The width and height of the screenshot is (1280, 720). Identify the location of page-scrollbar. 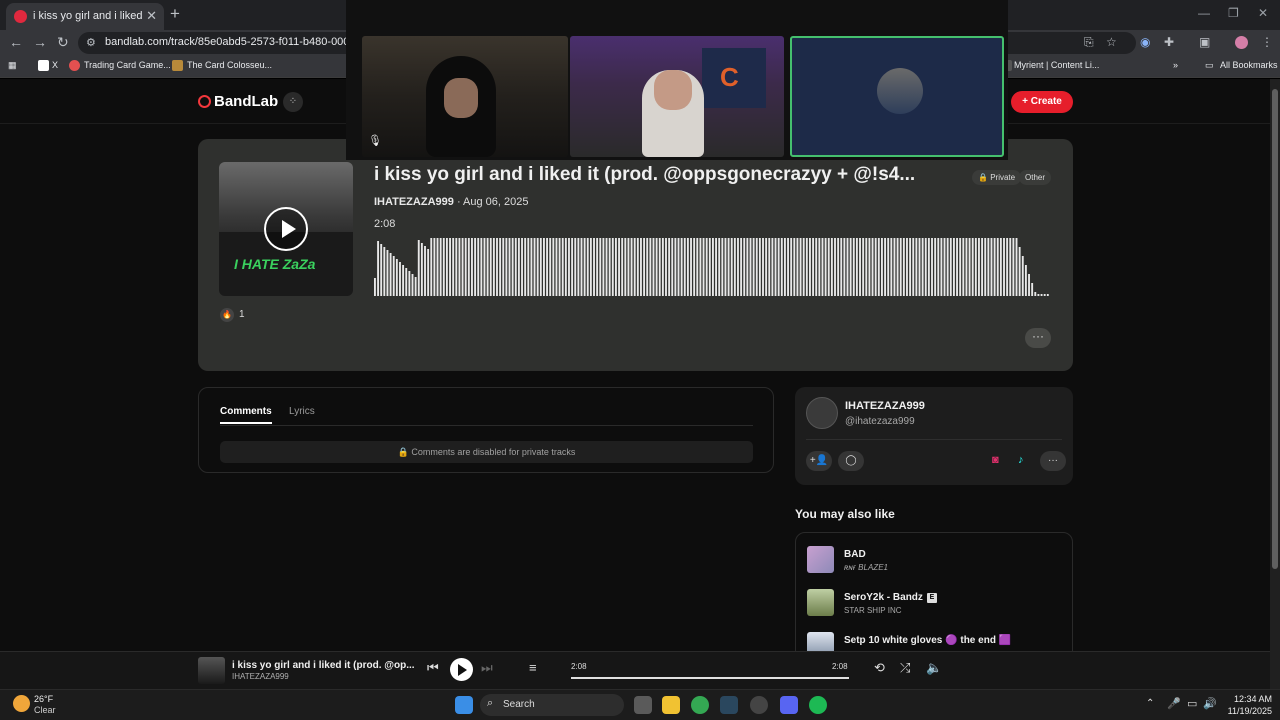
(1275, 384).